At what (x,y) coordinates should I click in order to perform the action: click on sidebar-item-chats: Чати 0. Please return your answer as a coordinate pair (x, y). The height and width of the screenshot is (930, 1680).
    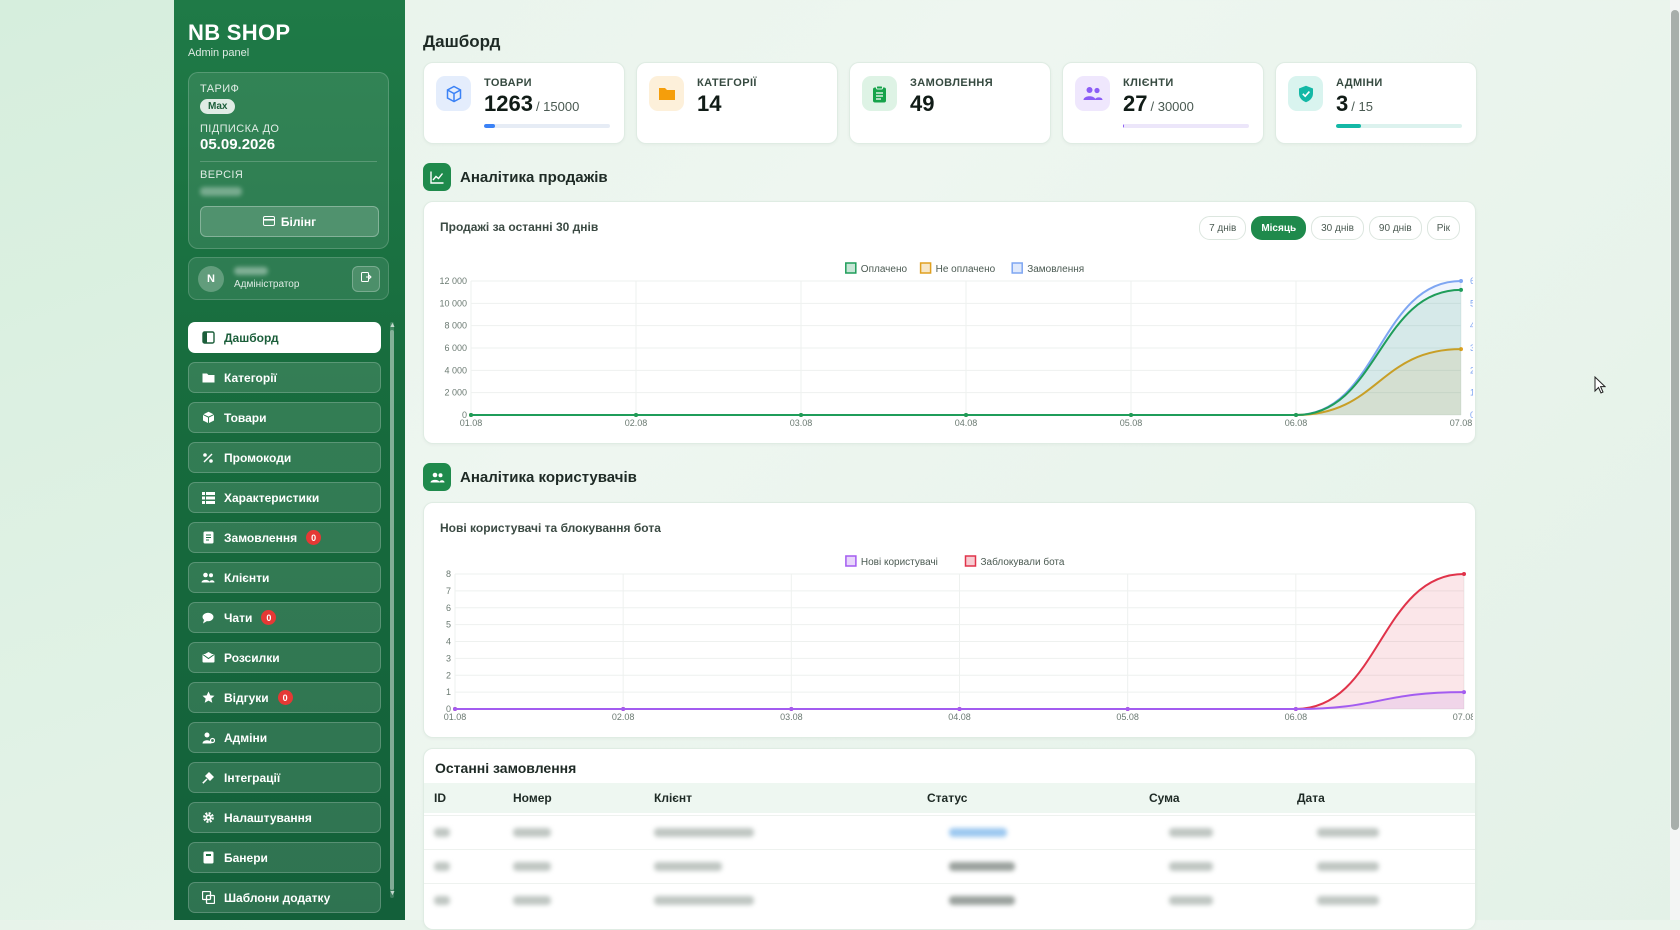
    Looking at the image, I should click on (284, 617).